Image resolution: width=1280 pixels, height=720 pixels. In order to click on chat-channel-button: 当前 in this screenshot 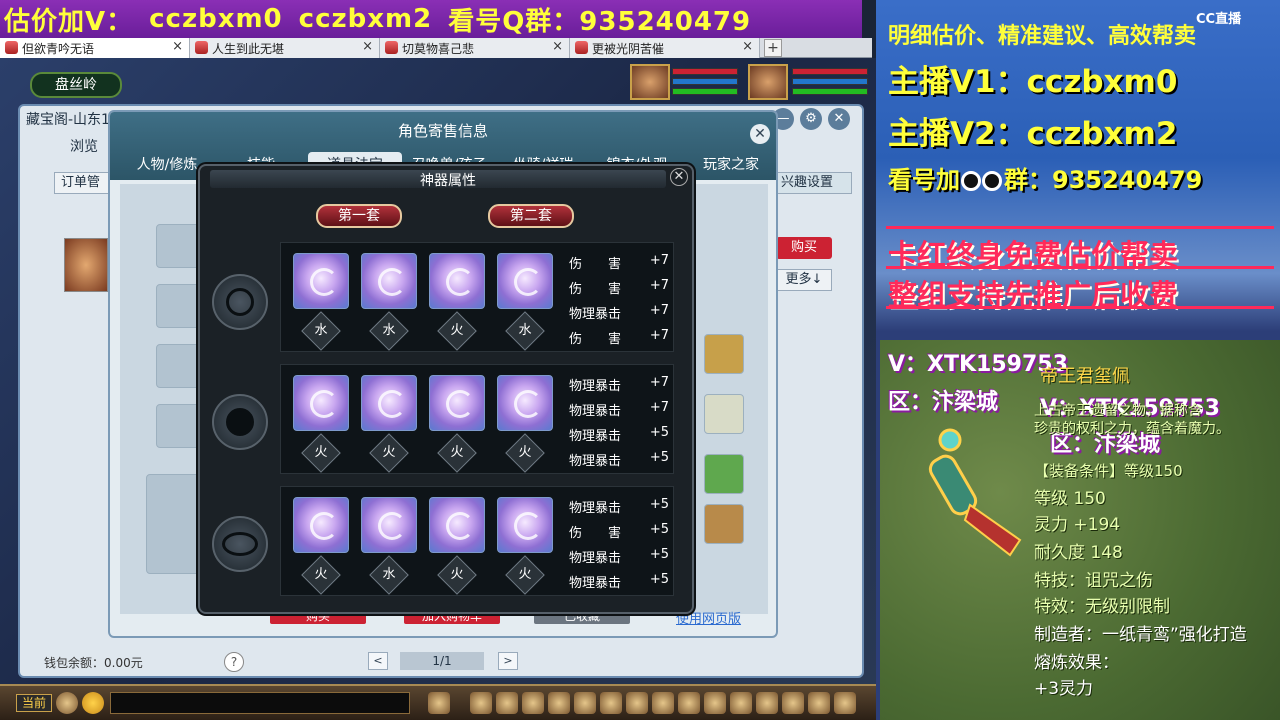, I will do `click(34, 703)`.